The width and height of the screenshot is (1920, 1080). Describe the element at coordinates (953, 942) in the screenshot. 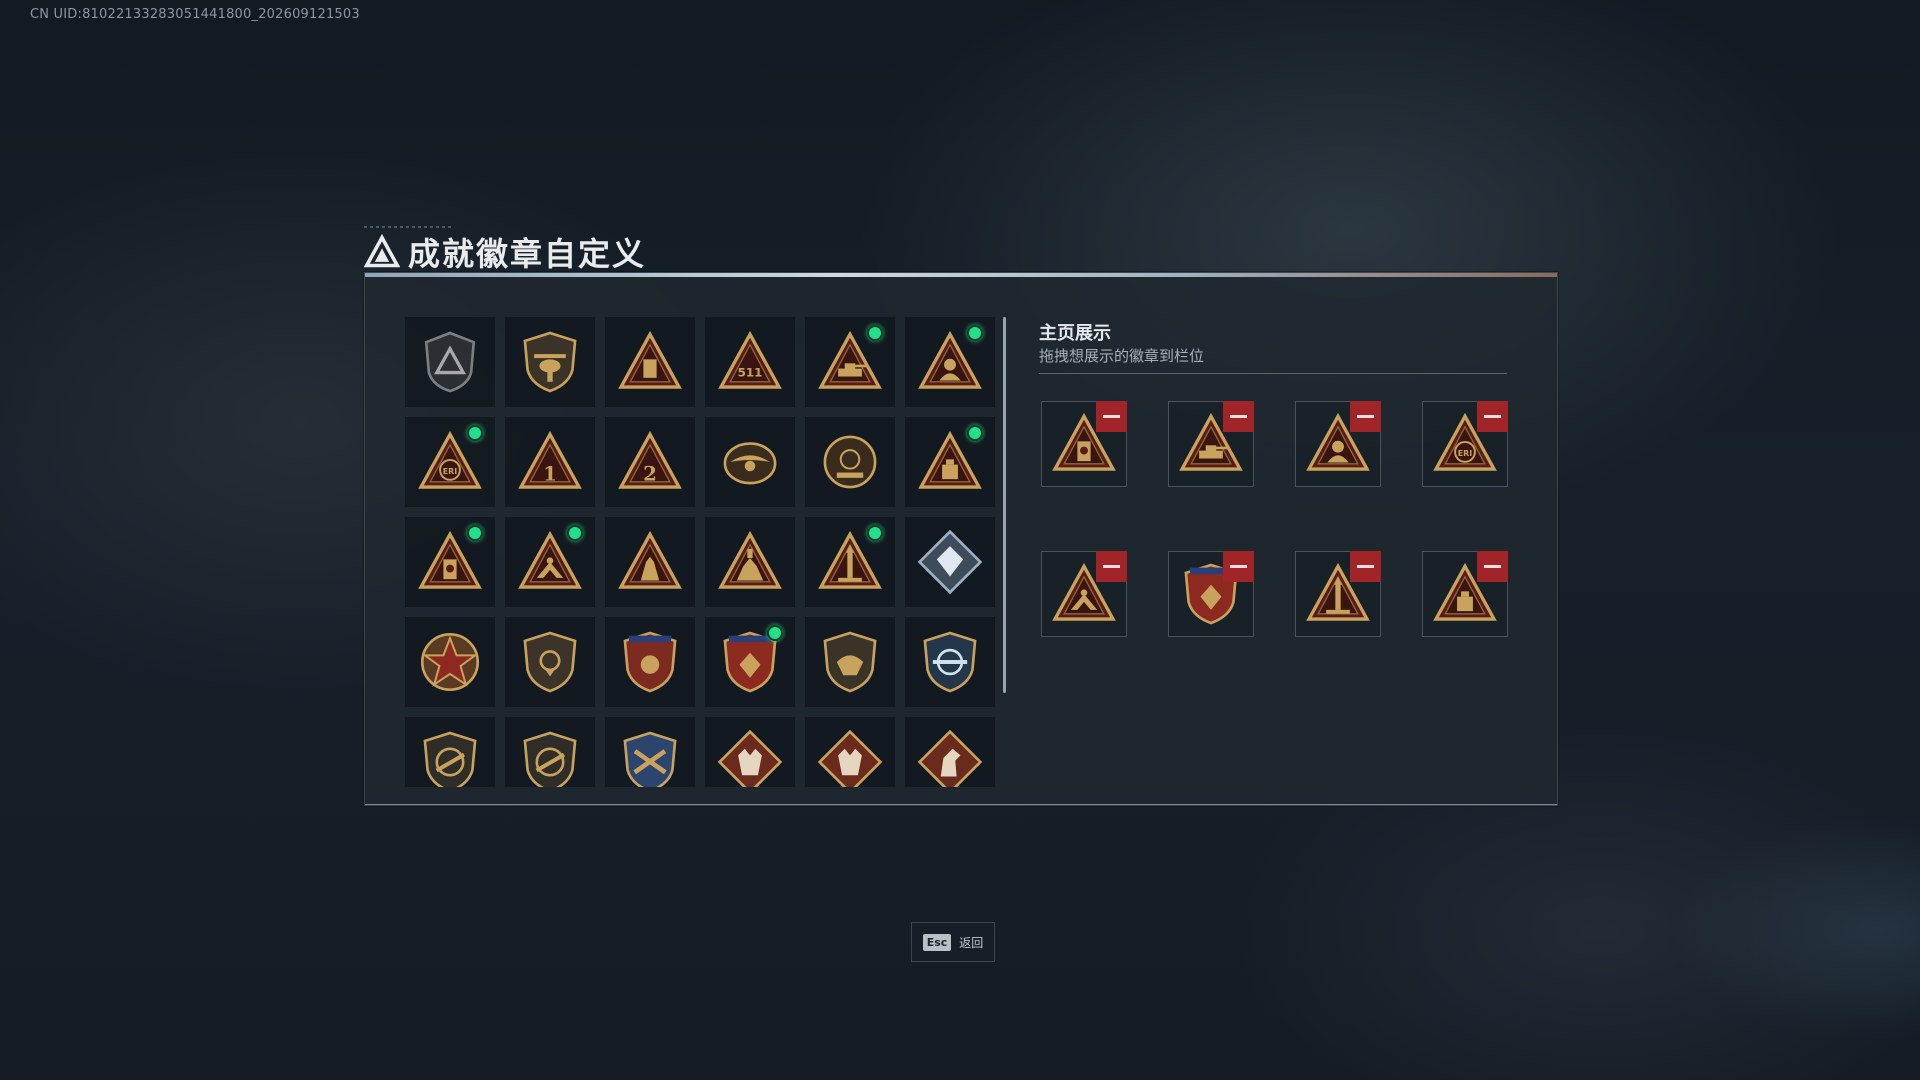

I see `back-button: Esc 返回` at that location.